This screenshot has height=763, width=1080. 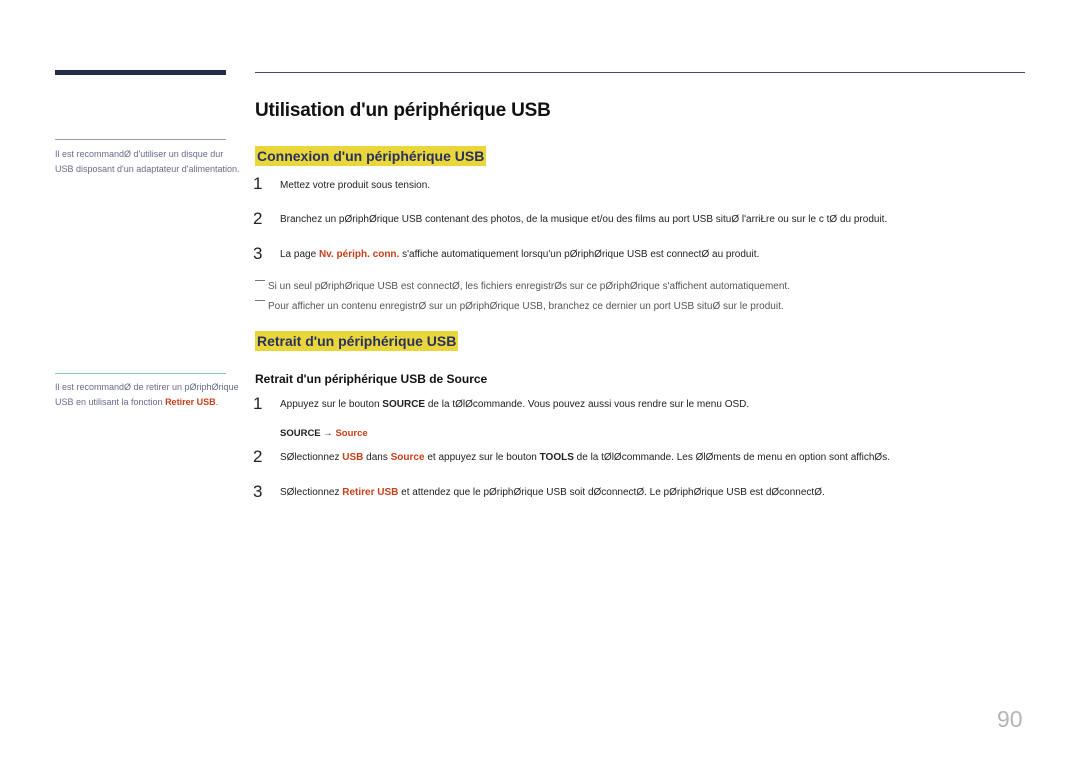 I want to click on path-from: SOURCE, so click(x=300, y=433).